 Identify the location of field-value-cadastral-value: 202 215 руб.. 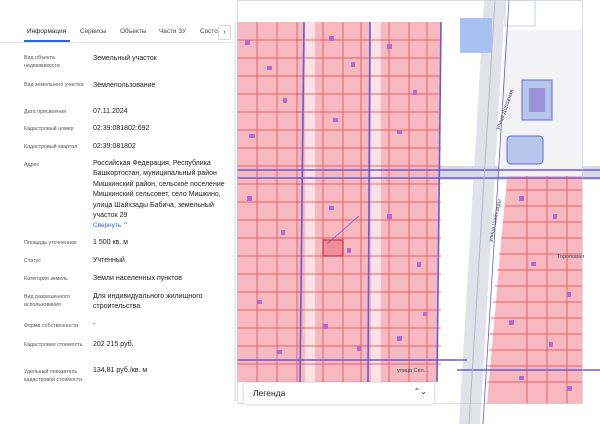
(113, 344).